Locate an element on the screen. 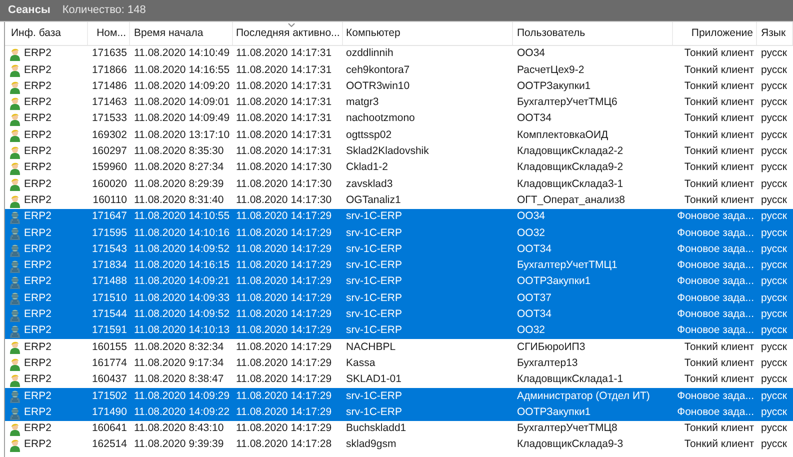 Image resolution: width=793 pixels, height=457 pixels. table-cell-text: БухгалтерУчетТМЦ1 is located at coordinates (567, 266).